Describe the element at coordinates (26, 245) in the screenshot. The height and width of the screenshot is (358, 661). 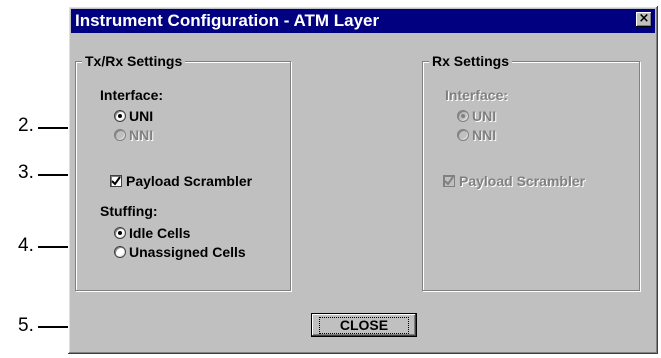
I see `callout-4: 4.` at that location.